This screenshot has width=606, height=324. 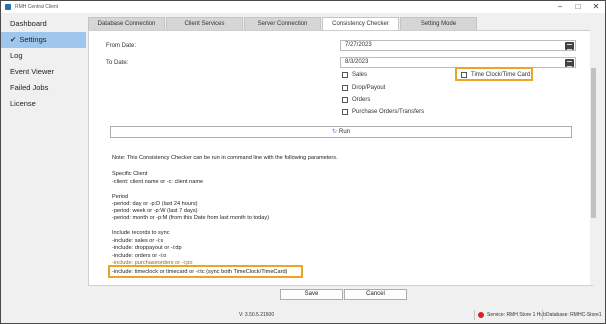 I want to click on to-date-value: 8/3/2023, so click(x=357, y=62).